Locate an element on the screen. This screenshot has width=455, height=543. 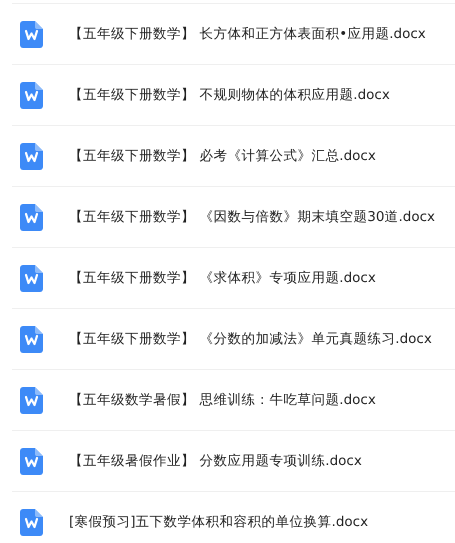
file-name: 【五年级下册数学】 《求体积》专项应用题.docx is located at coordinates (222, 278).